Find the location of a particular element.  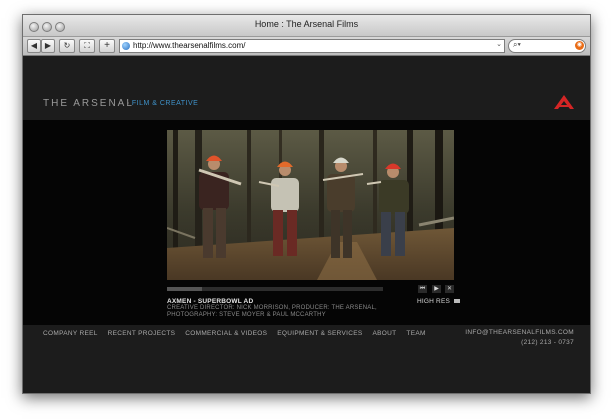

site-tagline: › FILM & CREATIVE is located at coordinates (162, 103).